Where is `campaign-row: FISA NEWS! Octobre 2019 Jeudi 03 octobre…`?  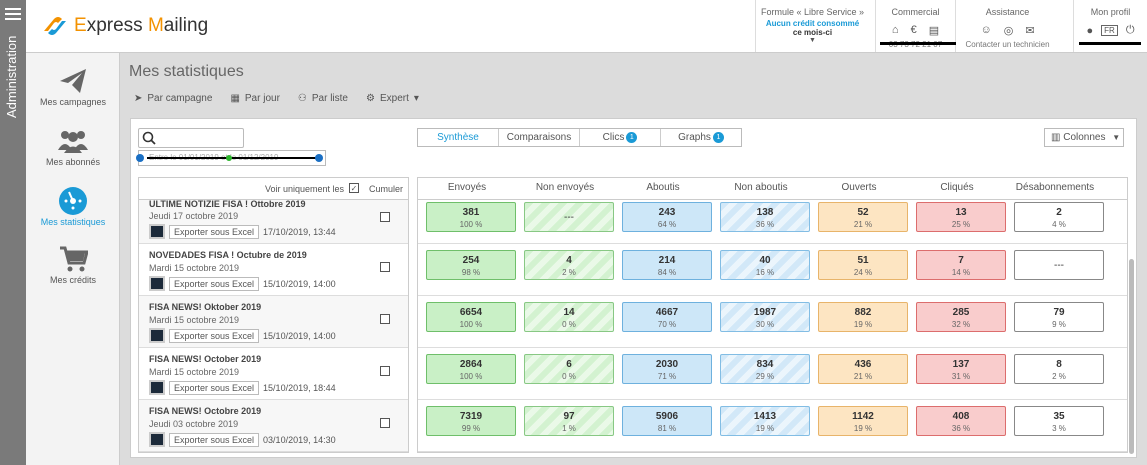
campaign-row: FISA NEWS! Octobre 2019 Jeudi 03 octobre… is located at coordinates (273, 426).